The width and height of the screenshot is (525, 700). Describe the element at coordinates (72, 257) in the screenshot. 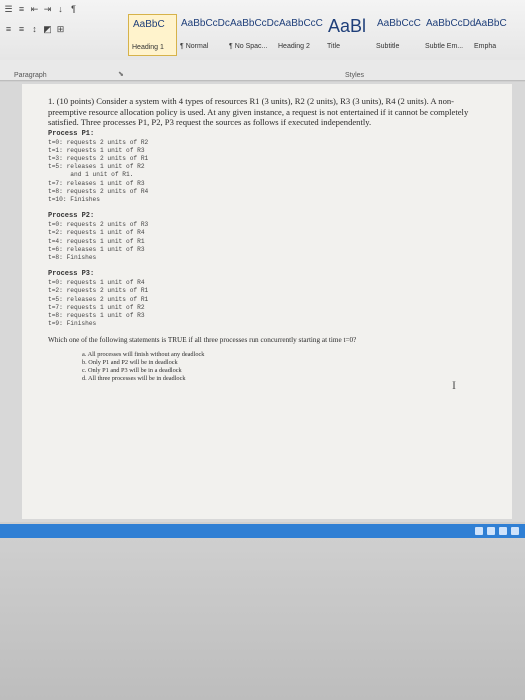

I see `process-event: t=8: Finishes` at that location.